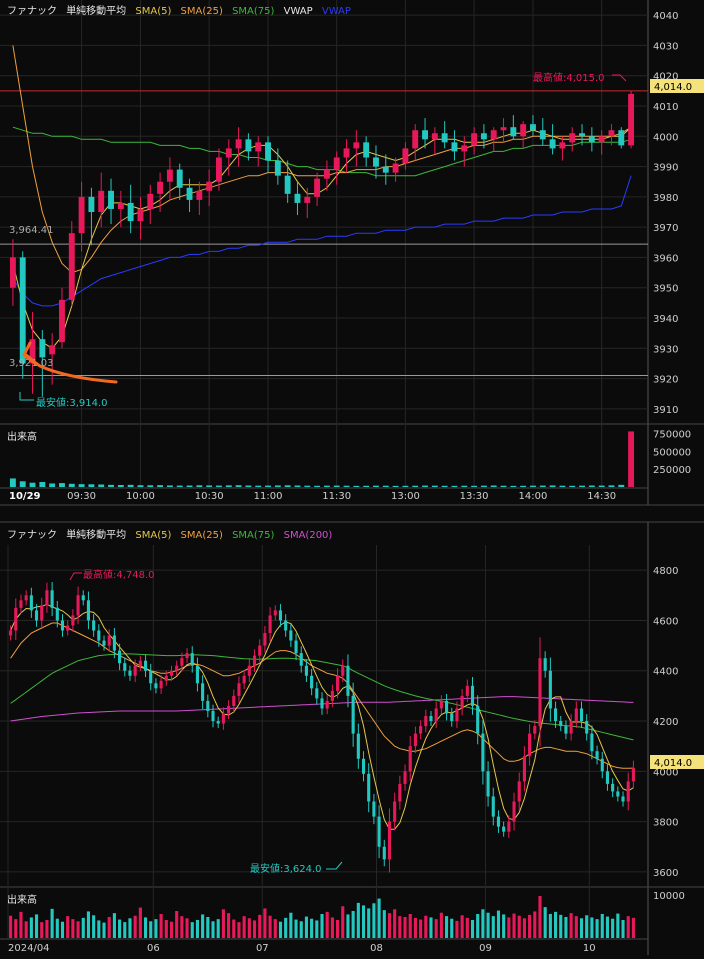  Describe the element at coordinates (308, 535) in the screenshot. I see `daily-legend-sma200: SMA(200)` at that location.